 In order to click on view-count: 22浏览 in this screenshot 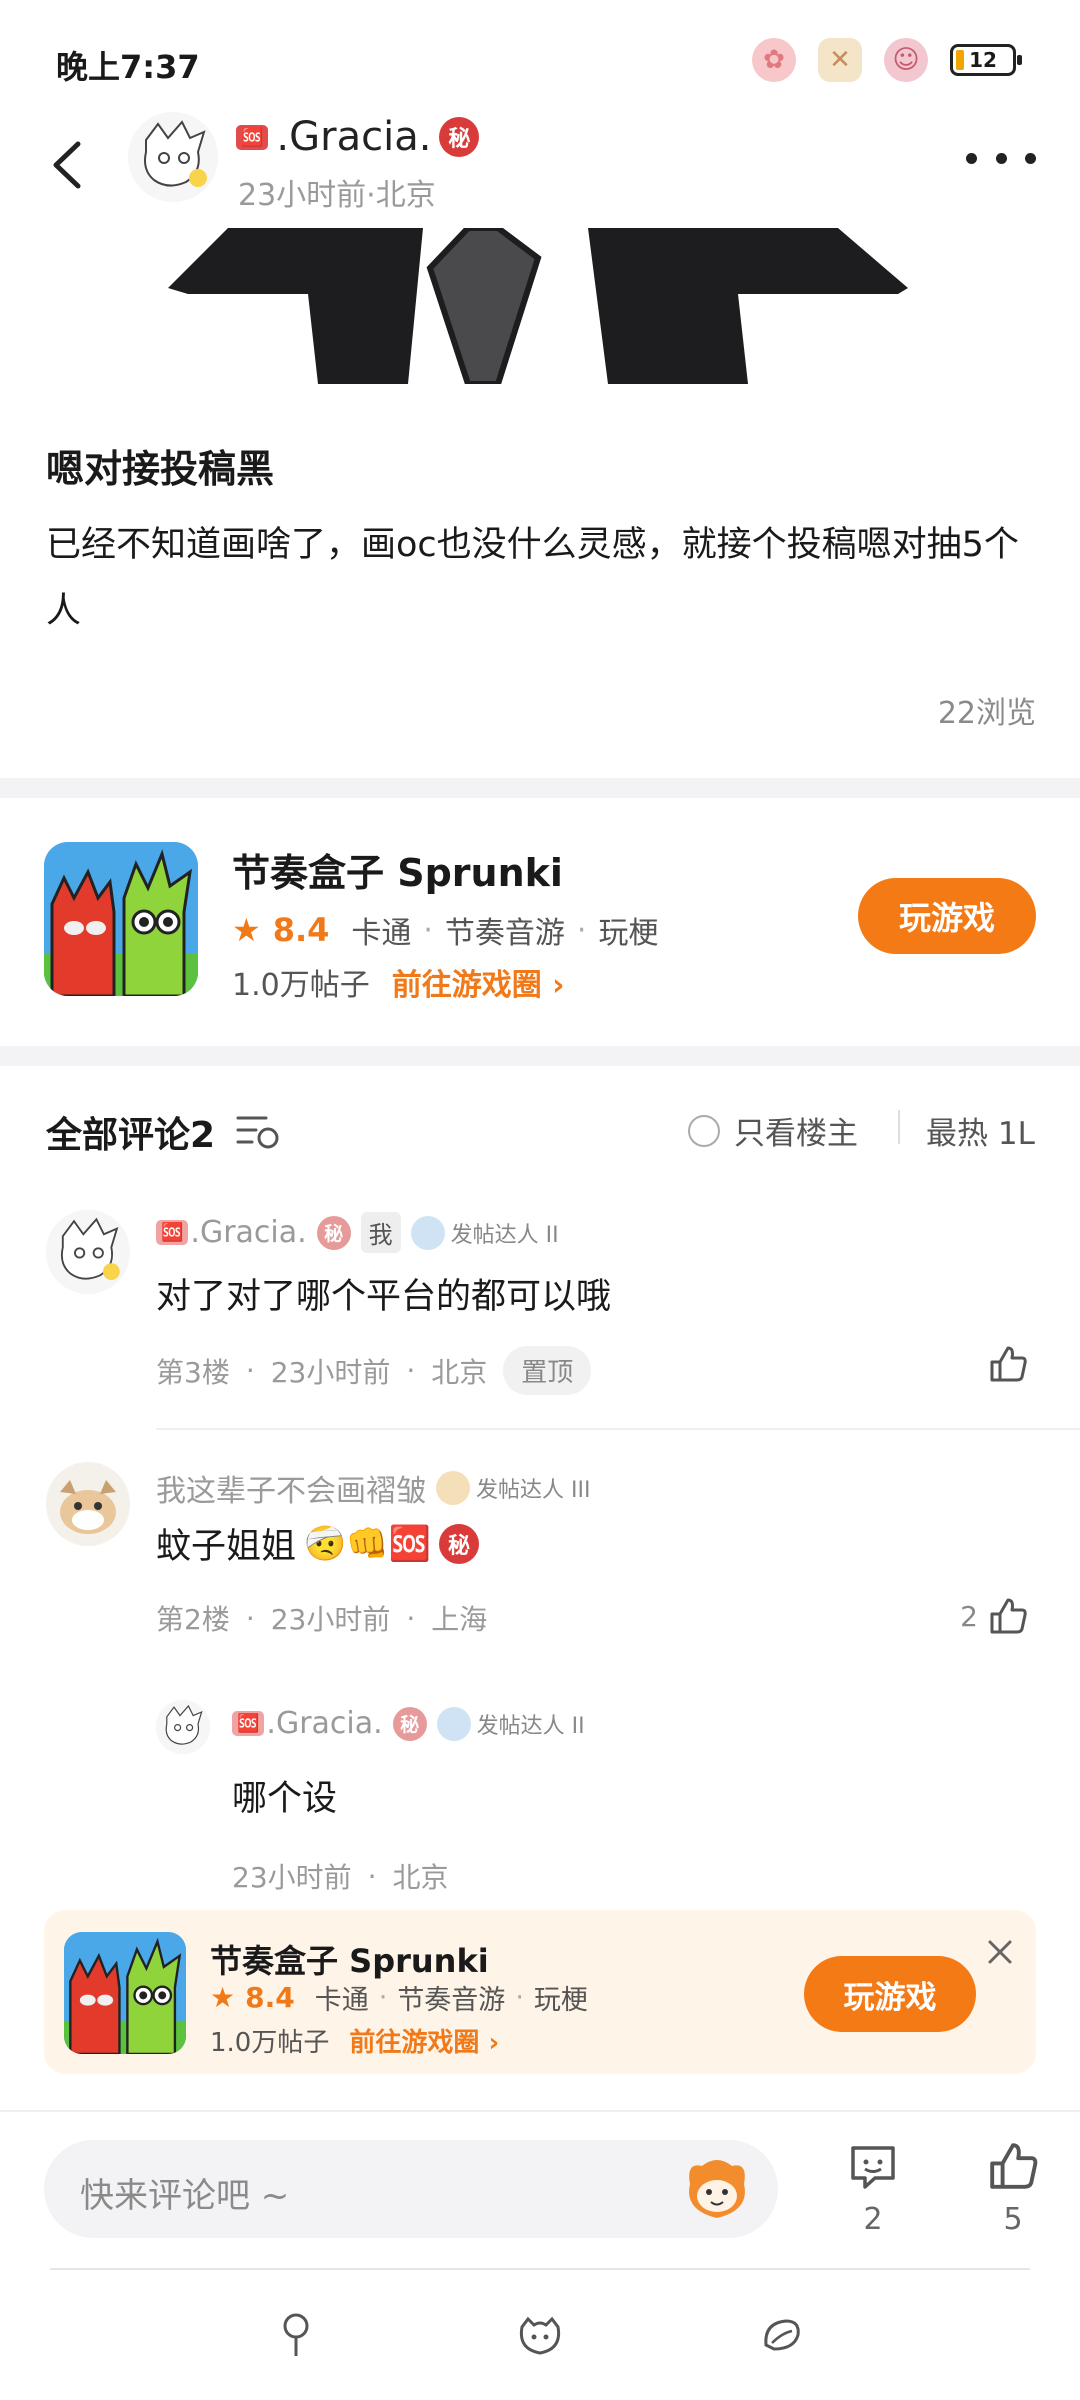, I will do `click(986, 713)`.